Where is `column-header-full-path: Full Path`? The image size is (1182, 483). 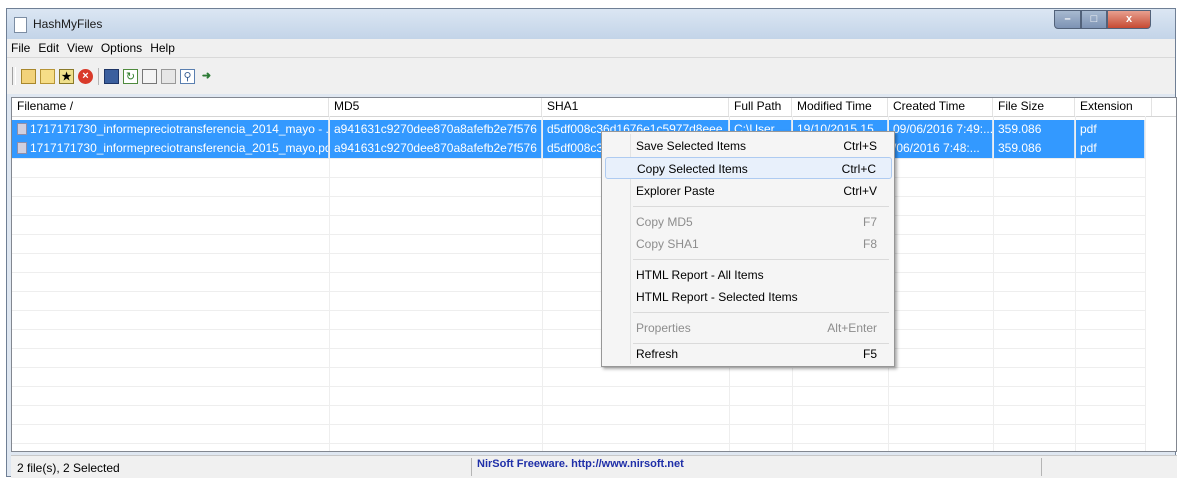 column-header-full-path: Full Path is located at coordinates (760, 107).